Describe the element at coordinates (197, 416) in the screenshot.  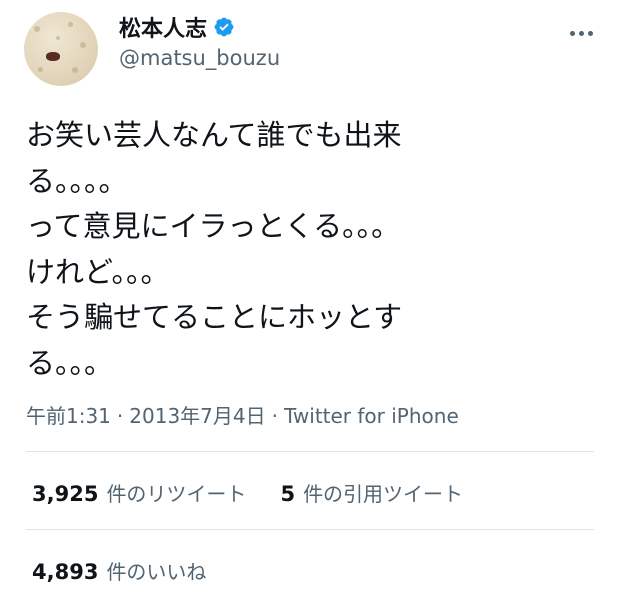
I see `tweet-date: 2013年7月4日` at that location.